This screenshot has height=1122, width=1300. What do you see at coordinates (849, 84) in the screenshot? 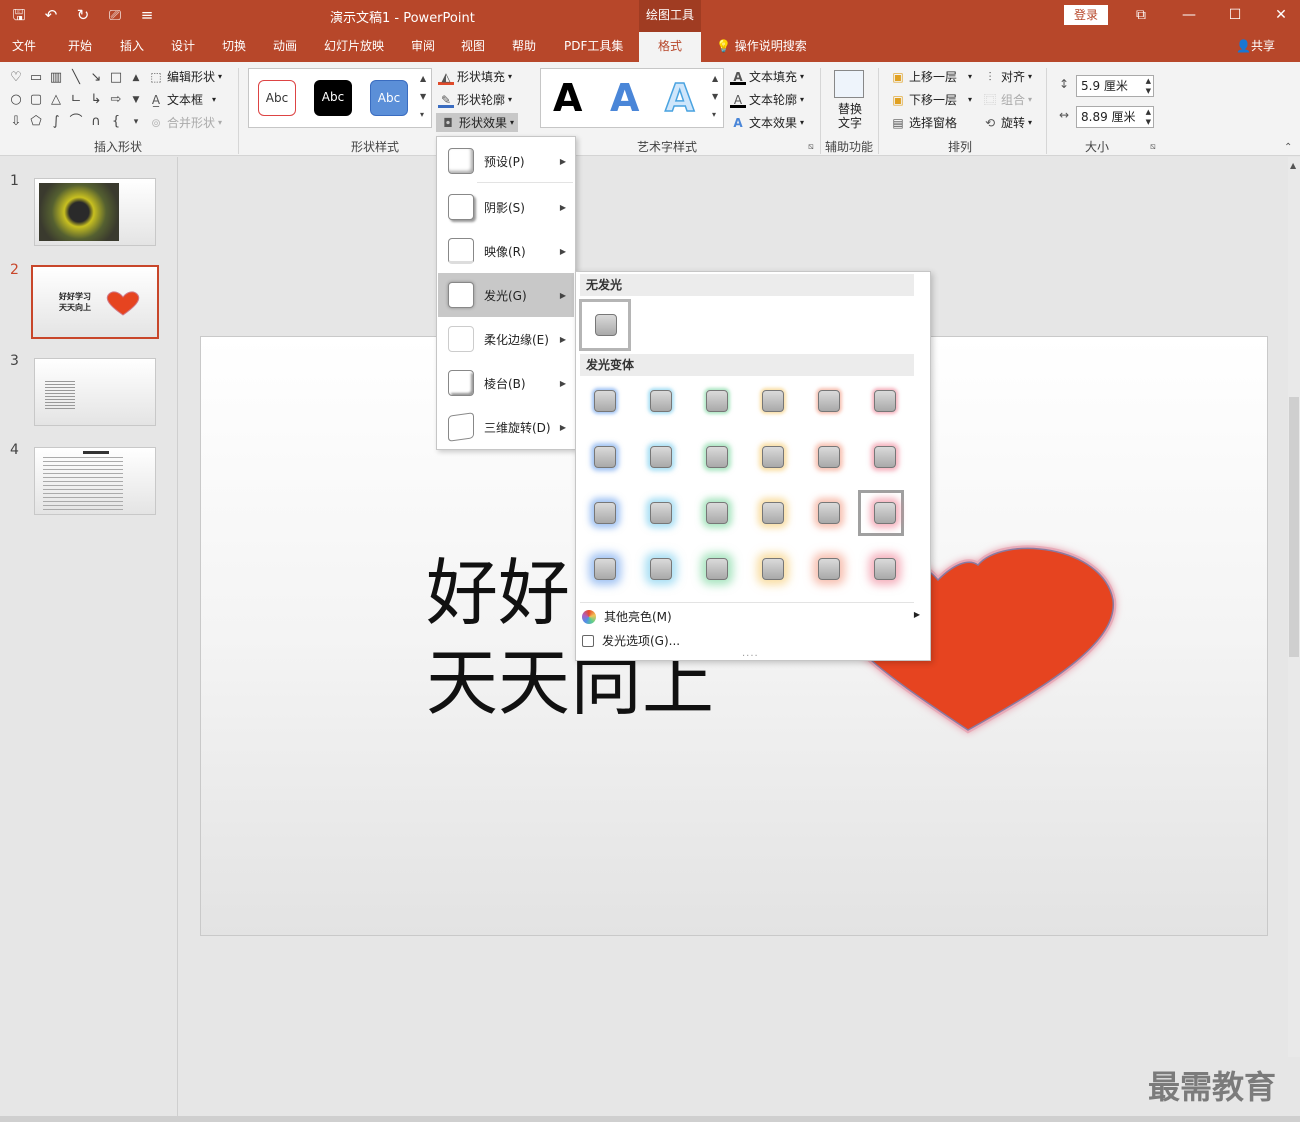
I see `alt-text-icon` at bounding box center [849, 84].